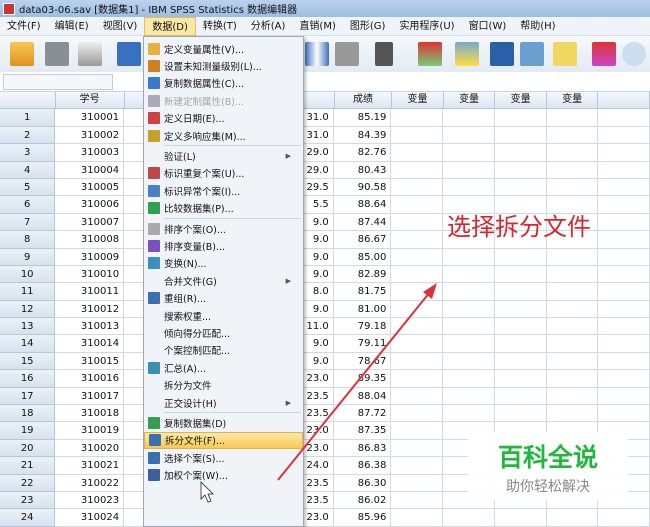 This screenshot has width=650, height=527. Describe the element at coordinates (532, 54) in the screenshot. I see `weight-cases-icon` at that location.